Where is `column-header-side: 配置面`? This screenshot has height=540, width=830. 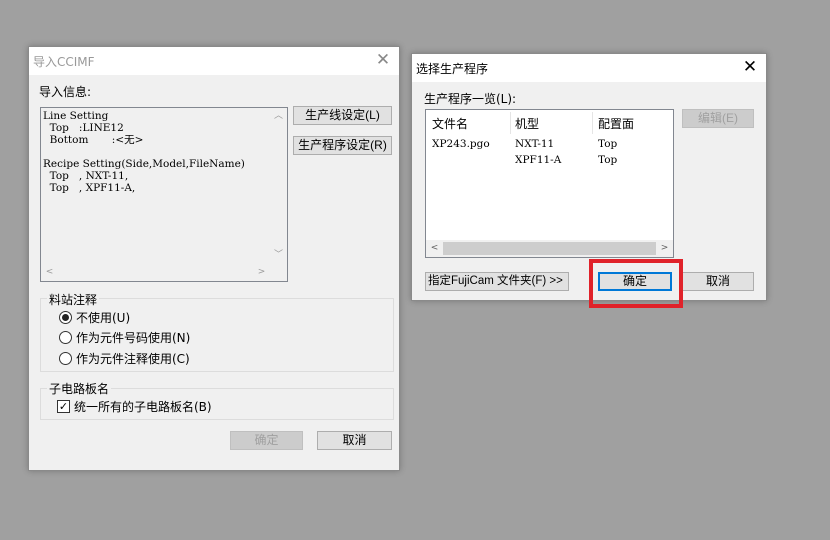
column-header-side: 配置面 is located at coordinates (616, 123).